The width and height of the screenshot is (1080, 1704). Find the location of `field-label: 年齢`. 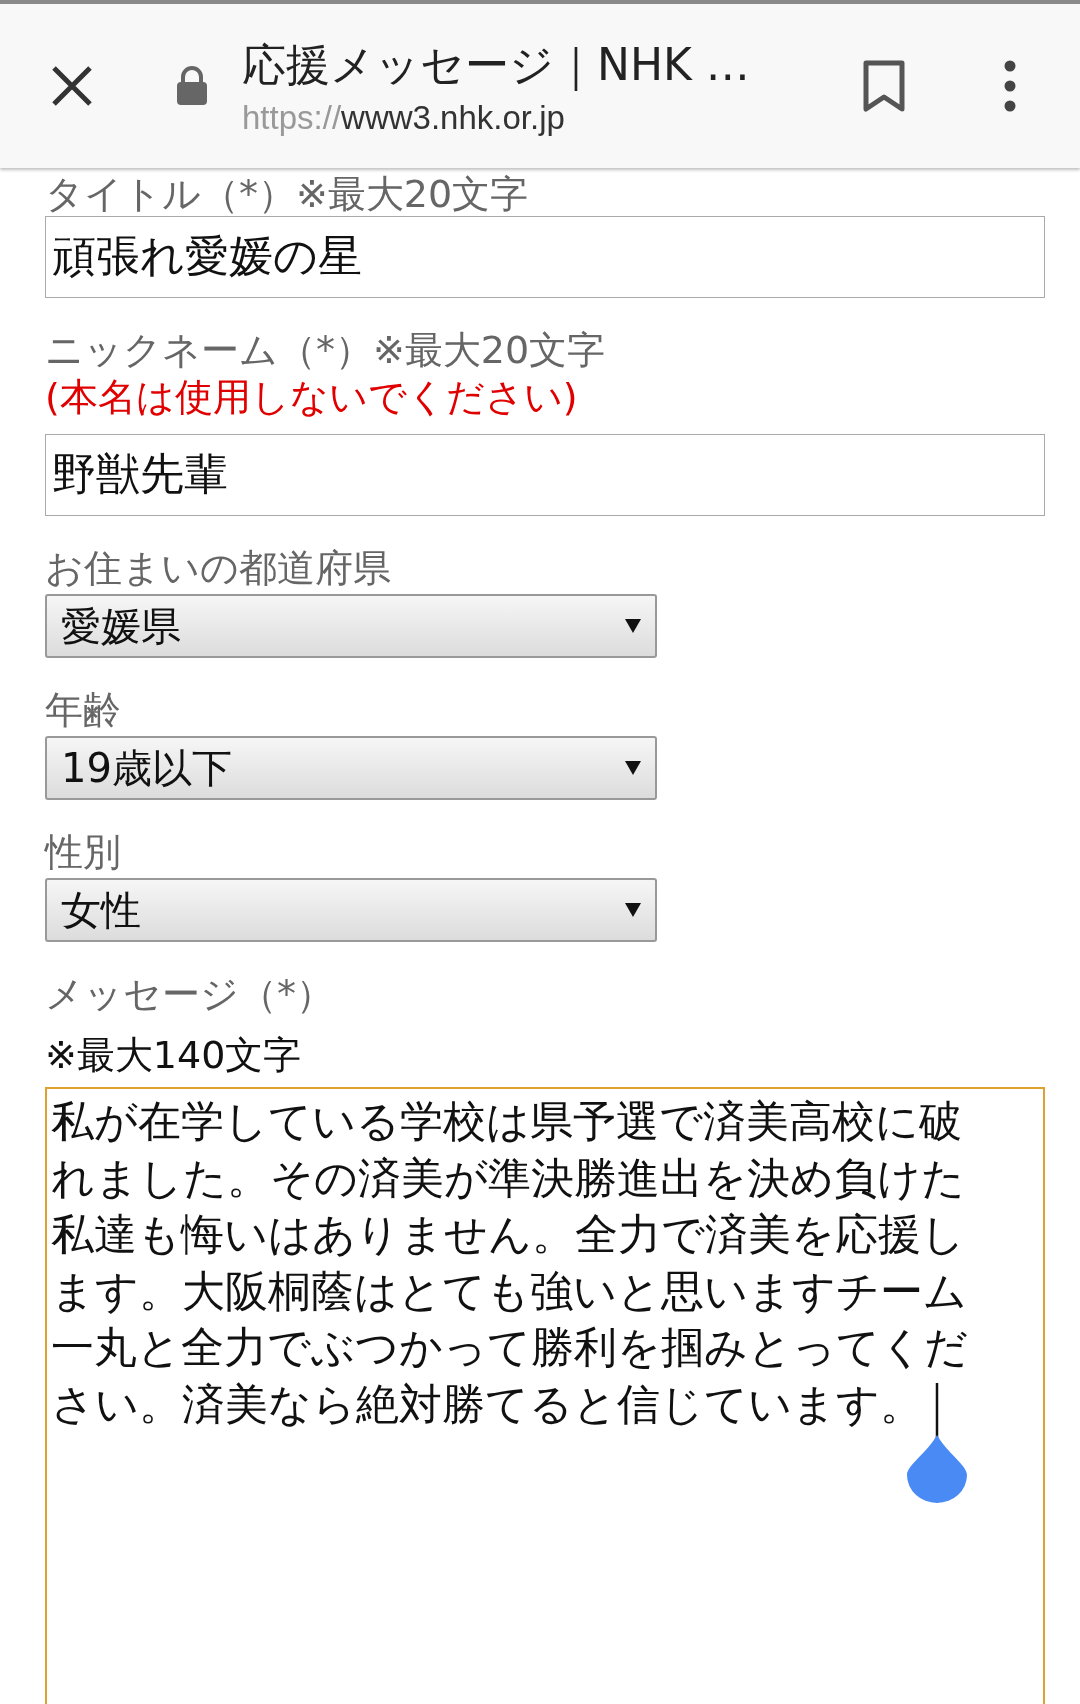

field-label: 年齢 is located at coordinates (83, 710).